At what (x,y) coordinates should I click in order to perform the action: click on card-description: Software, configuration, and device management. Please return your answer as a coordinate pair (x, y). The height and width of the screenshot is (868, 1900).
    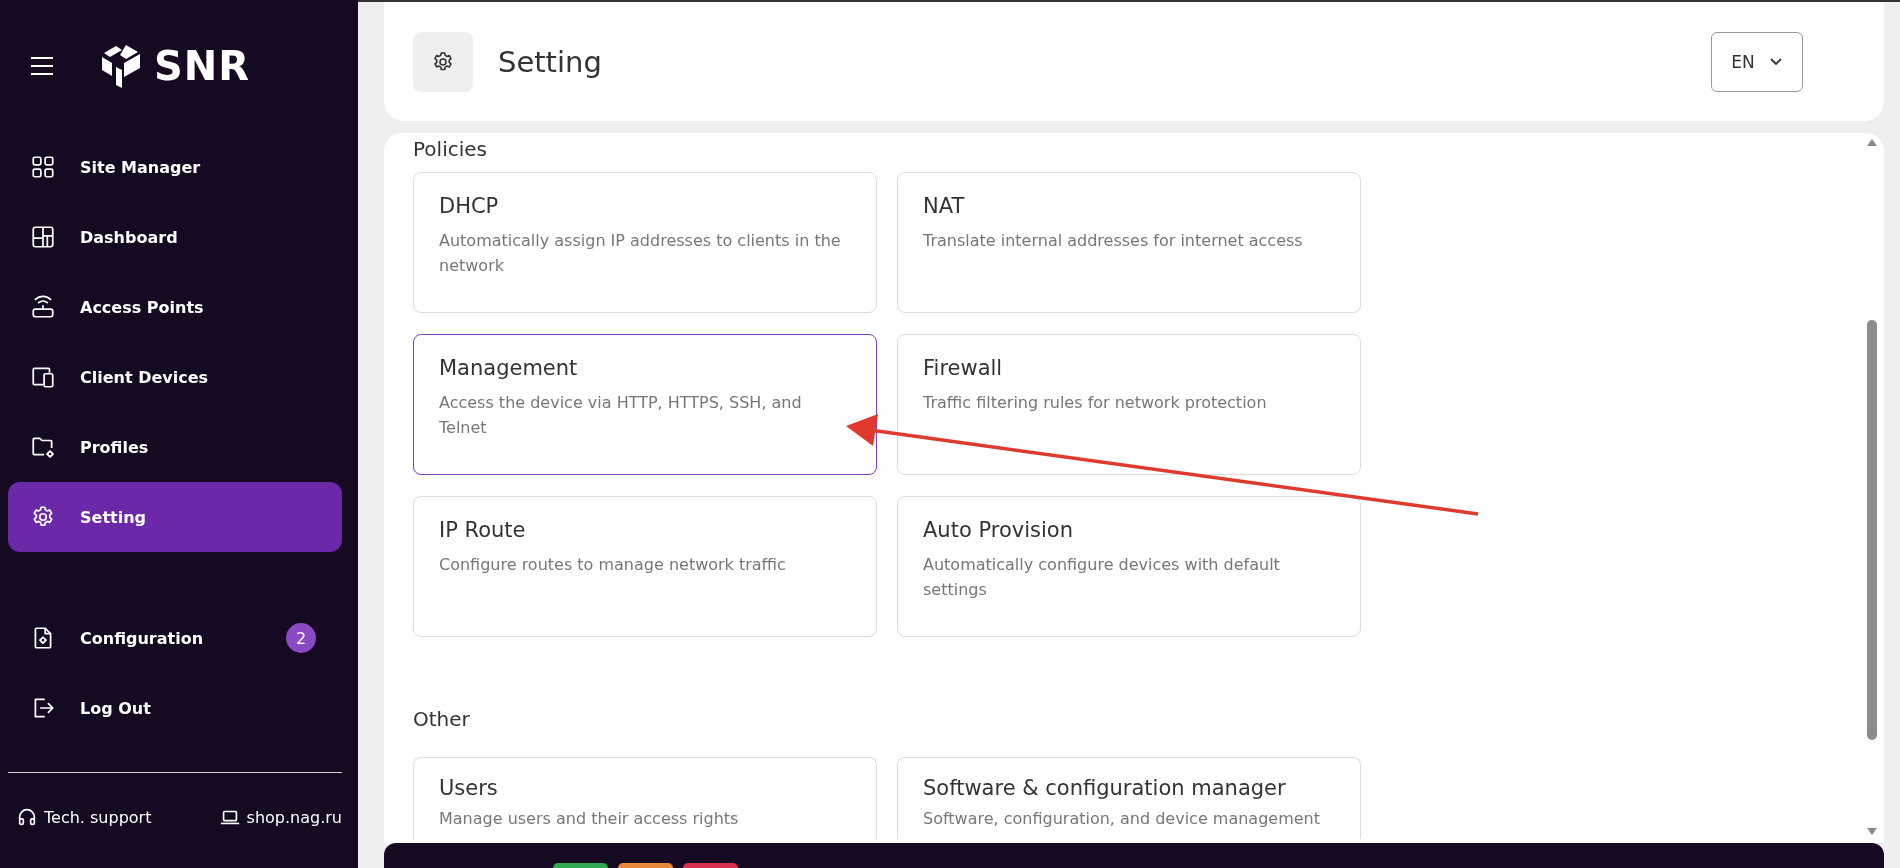
    Looking at the image, I should click on (1122, 819).